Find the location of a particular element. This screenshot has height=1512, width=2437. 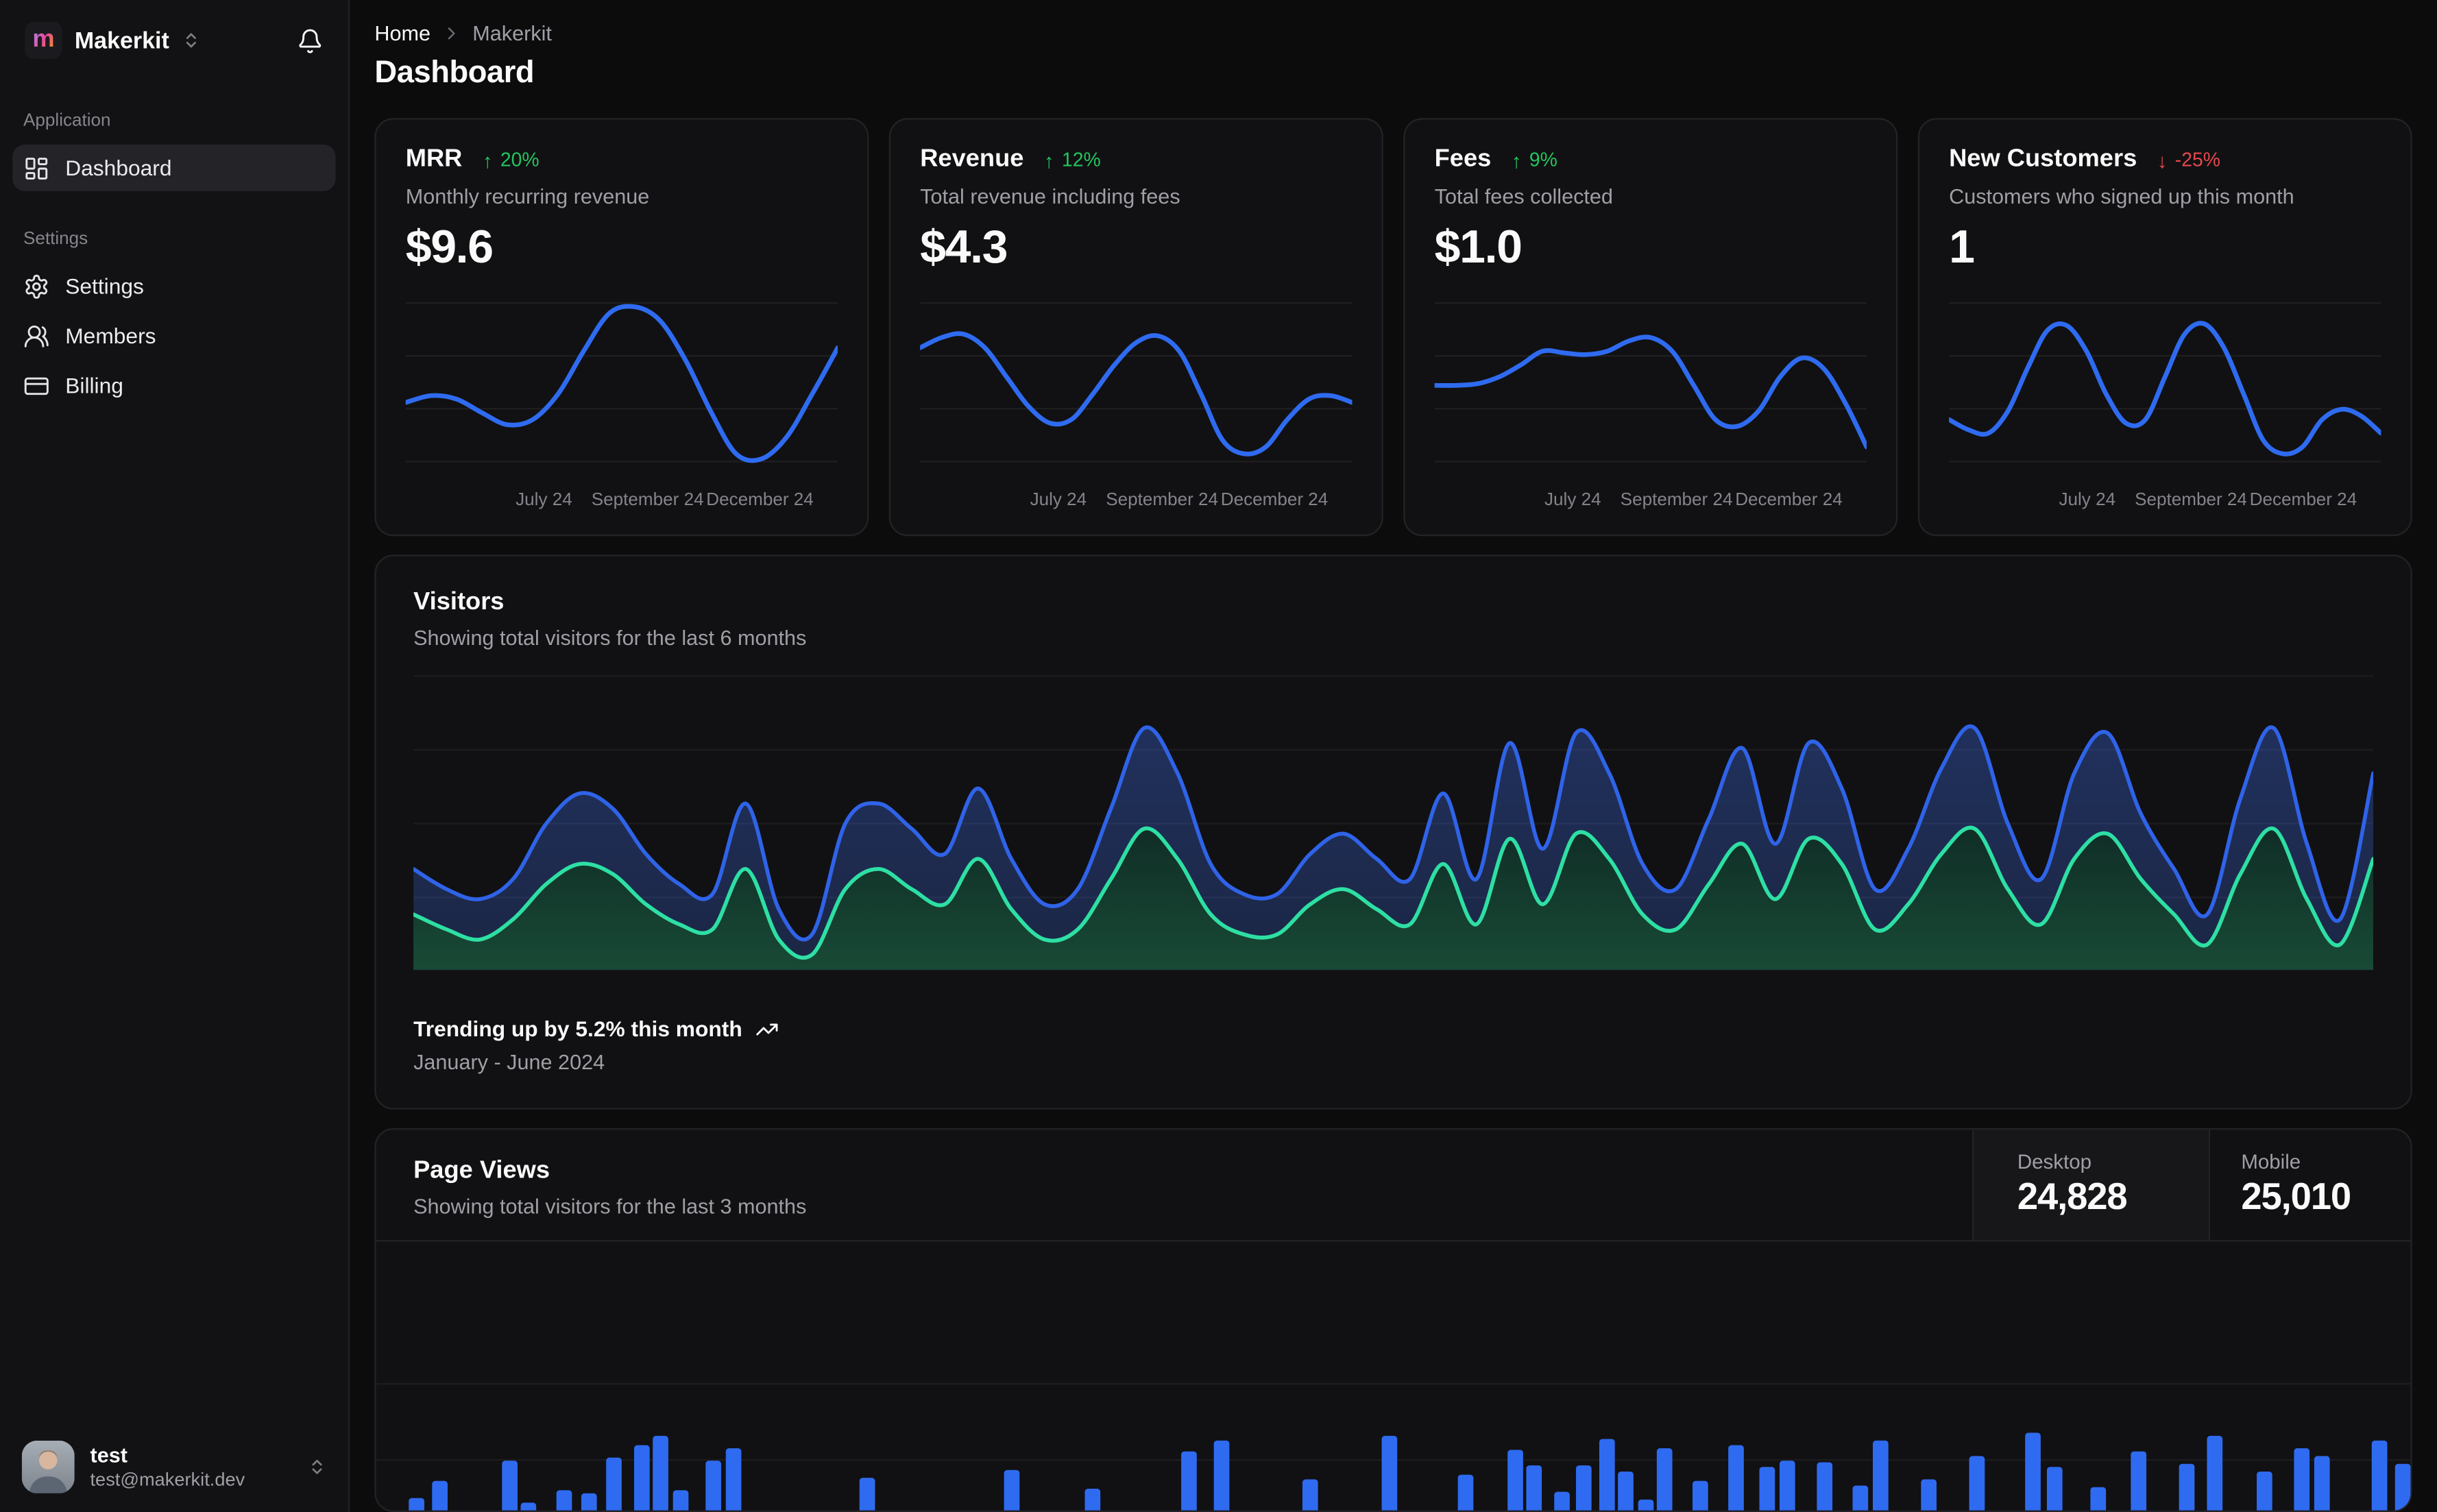

chevrons-up-down-icon is located at coordinates (317, 1467).